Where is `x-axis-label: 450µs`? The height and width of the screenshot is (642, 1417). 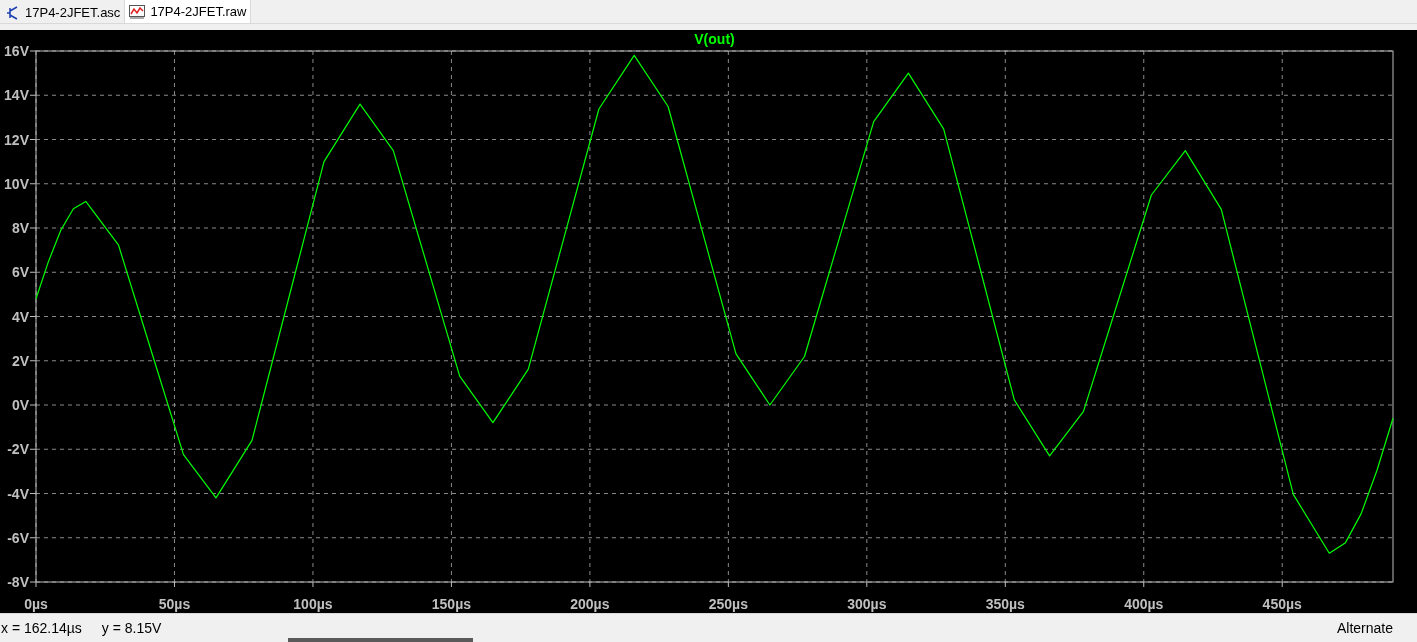 x-axis-label: 450µs is located at coordinates (1282, 604).